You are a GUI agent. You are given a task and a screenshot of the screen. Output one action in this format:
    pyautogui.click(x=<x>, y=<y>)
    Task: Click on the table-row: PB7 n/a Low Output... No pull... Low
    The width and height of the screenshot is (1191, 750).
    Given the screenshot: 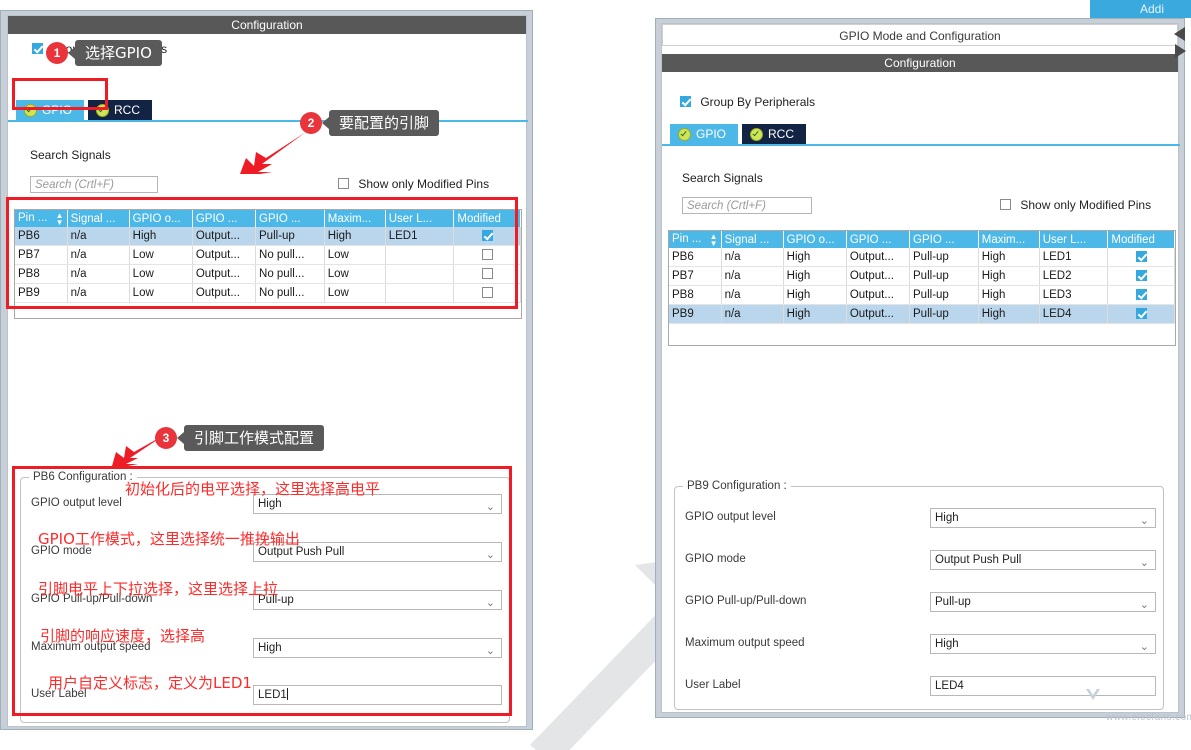 What is the action you would take?
    pyautogui.click(x=268, y=255)
    